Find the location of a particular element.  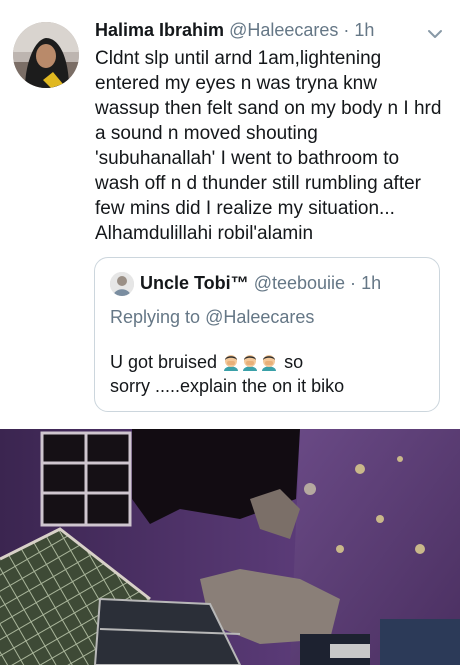

chevron-down-icon is located at coordinates (435, 34).